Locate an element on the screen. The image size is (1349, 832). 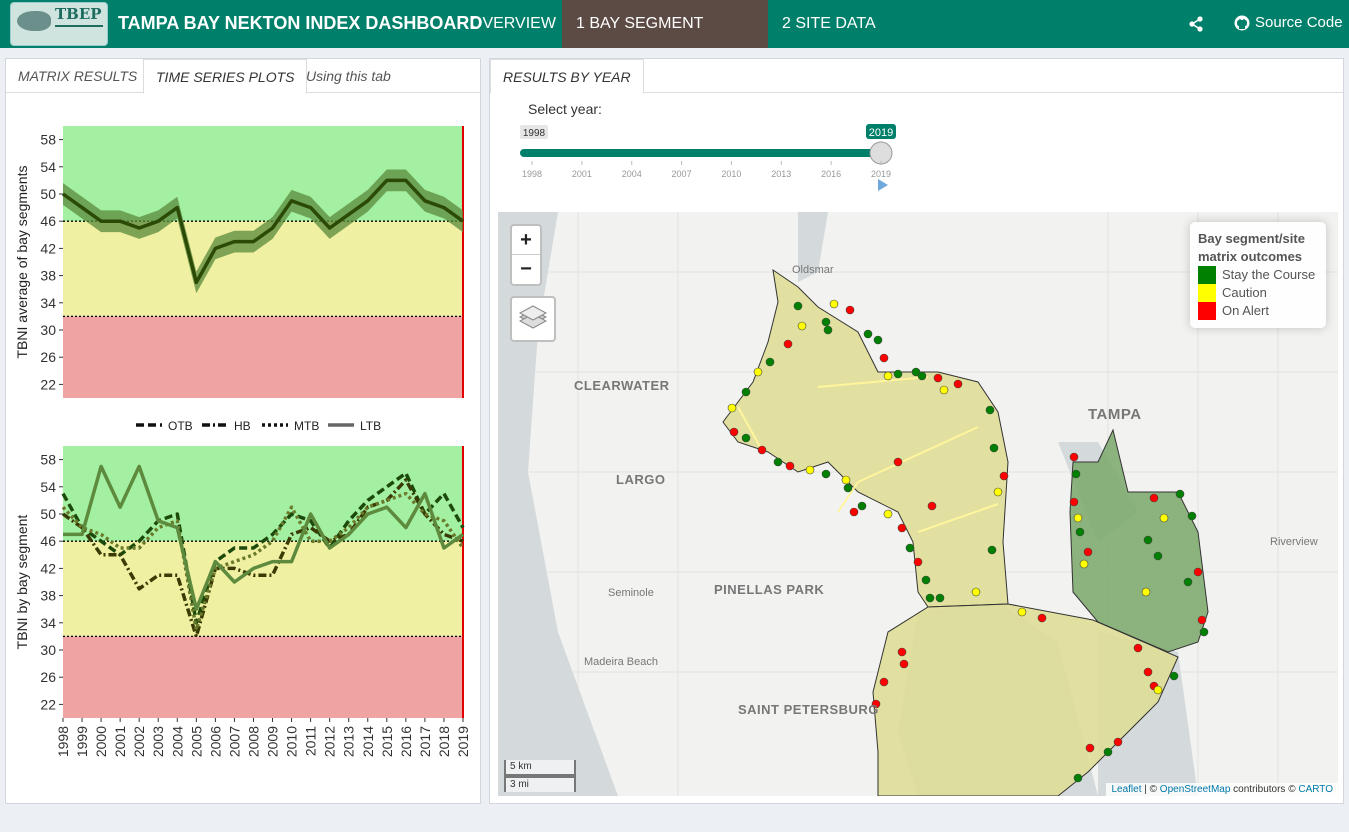
slider-value-label: 2019 is located at coordinates (881, 133).